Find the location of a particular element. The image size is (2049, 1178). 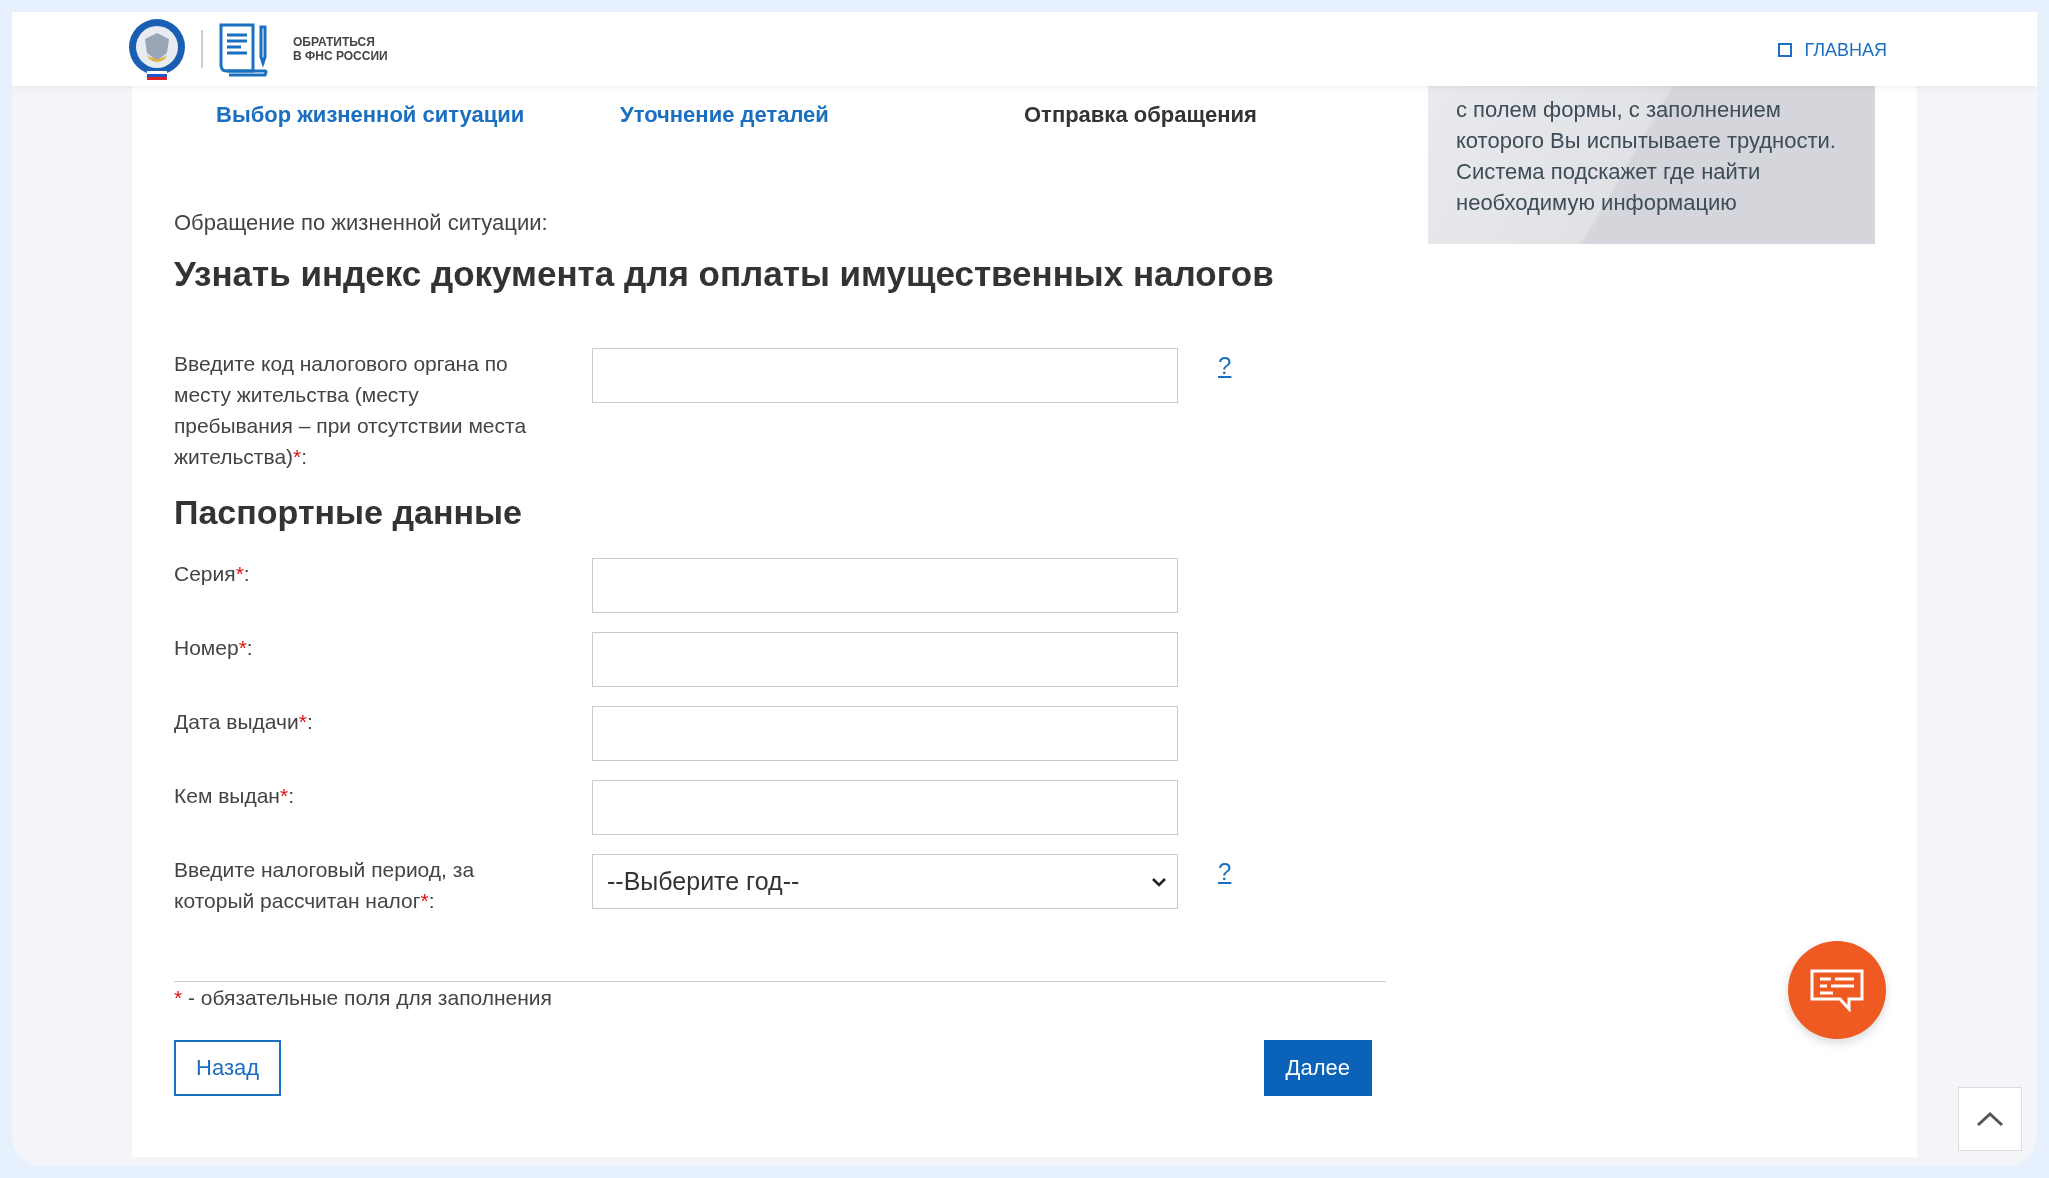

scroll-top-button is located at coordinates (1990, 1119).